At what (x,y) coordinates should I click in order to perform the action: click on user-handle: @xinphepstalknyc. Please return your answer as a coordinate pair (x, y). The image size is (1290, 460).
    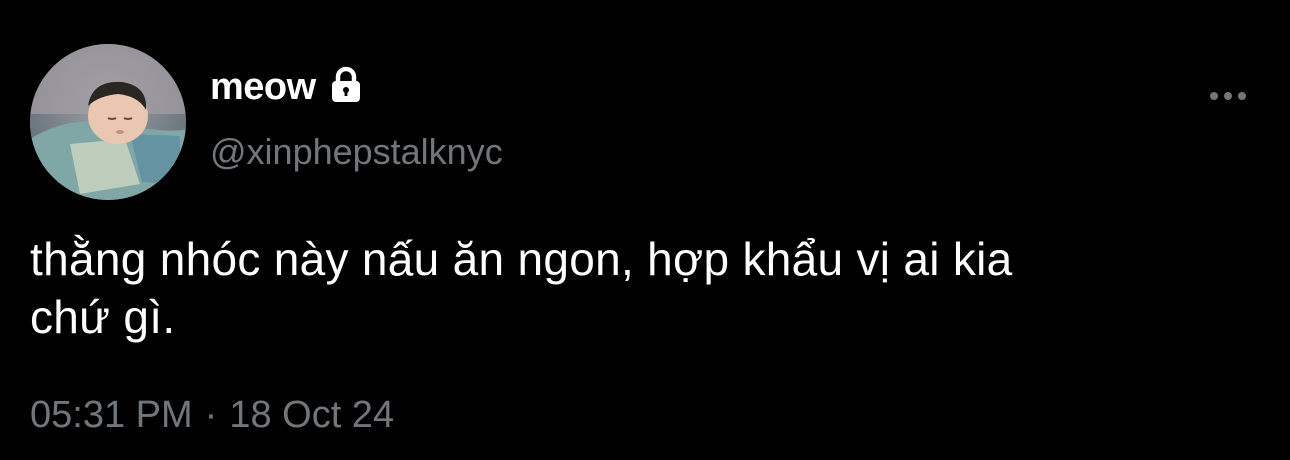
    Looking at the image, I should click on (356, 152).